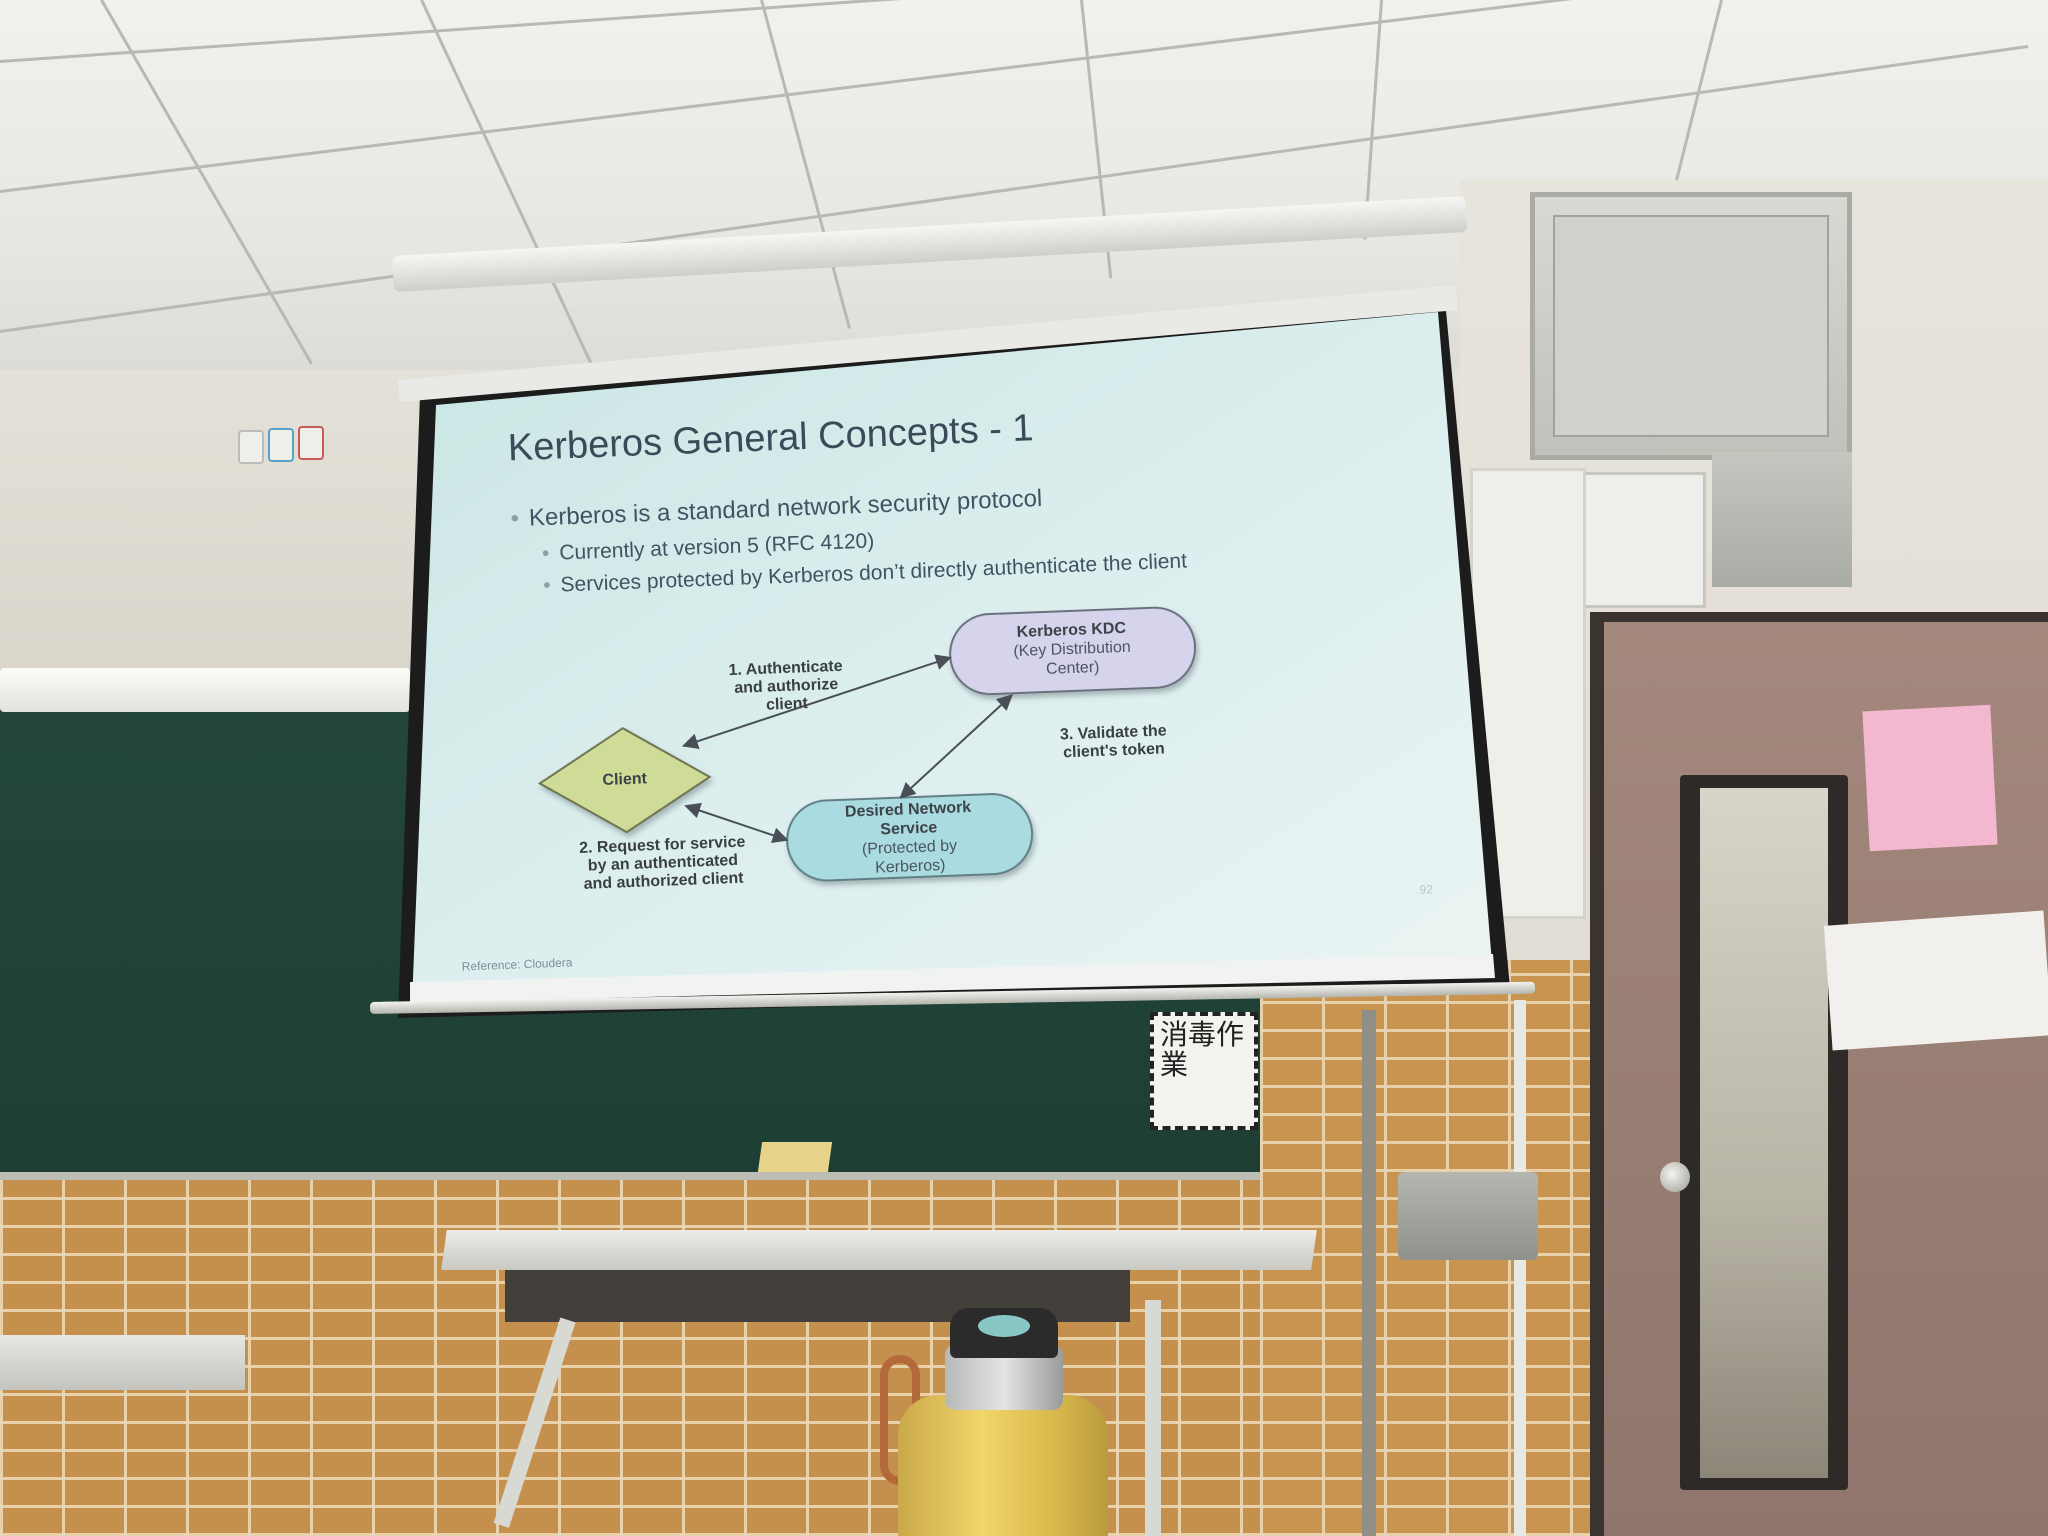  What do you see at coordinates (1153, 1418) in the screenshot?
I see `desk-leg` at bounding box center [1153, 1418].